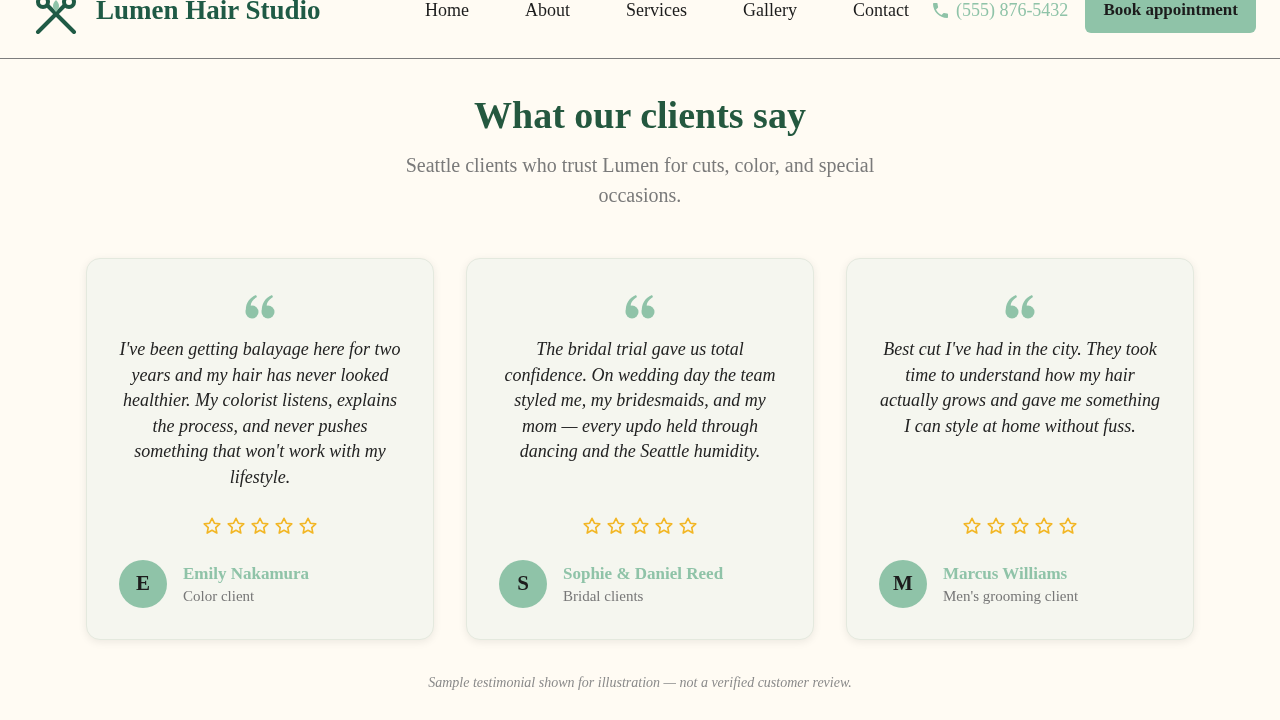 The width and height of the screenshot is (1280, 720). What do you see at coordinates (640, 400) in the screenshot?
I see `testimonial-quote: The bridal trial gave us total confidence. On wedding day the team styled me, my bridesmaids, and my mom — every updo held through dancing and the Seattle humidity.` at bounding box center [640, 400].